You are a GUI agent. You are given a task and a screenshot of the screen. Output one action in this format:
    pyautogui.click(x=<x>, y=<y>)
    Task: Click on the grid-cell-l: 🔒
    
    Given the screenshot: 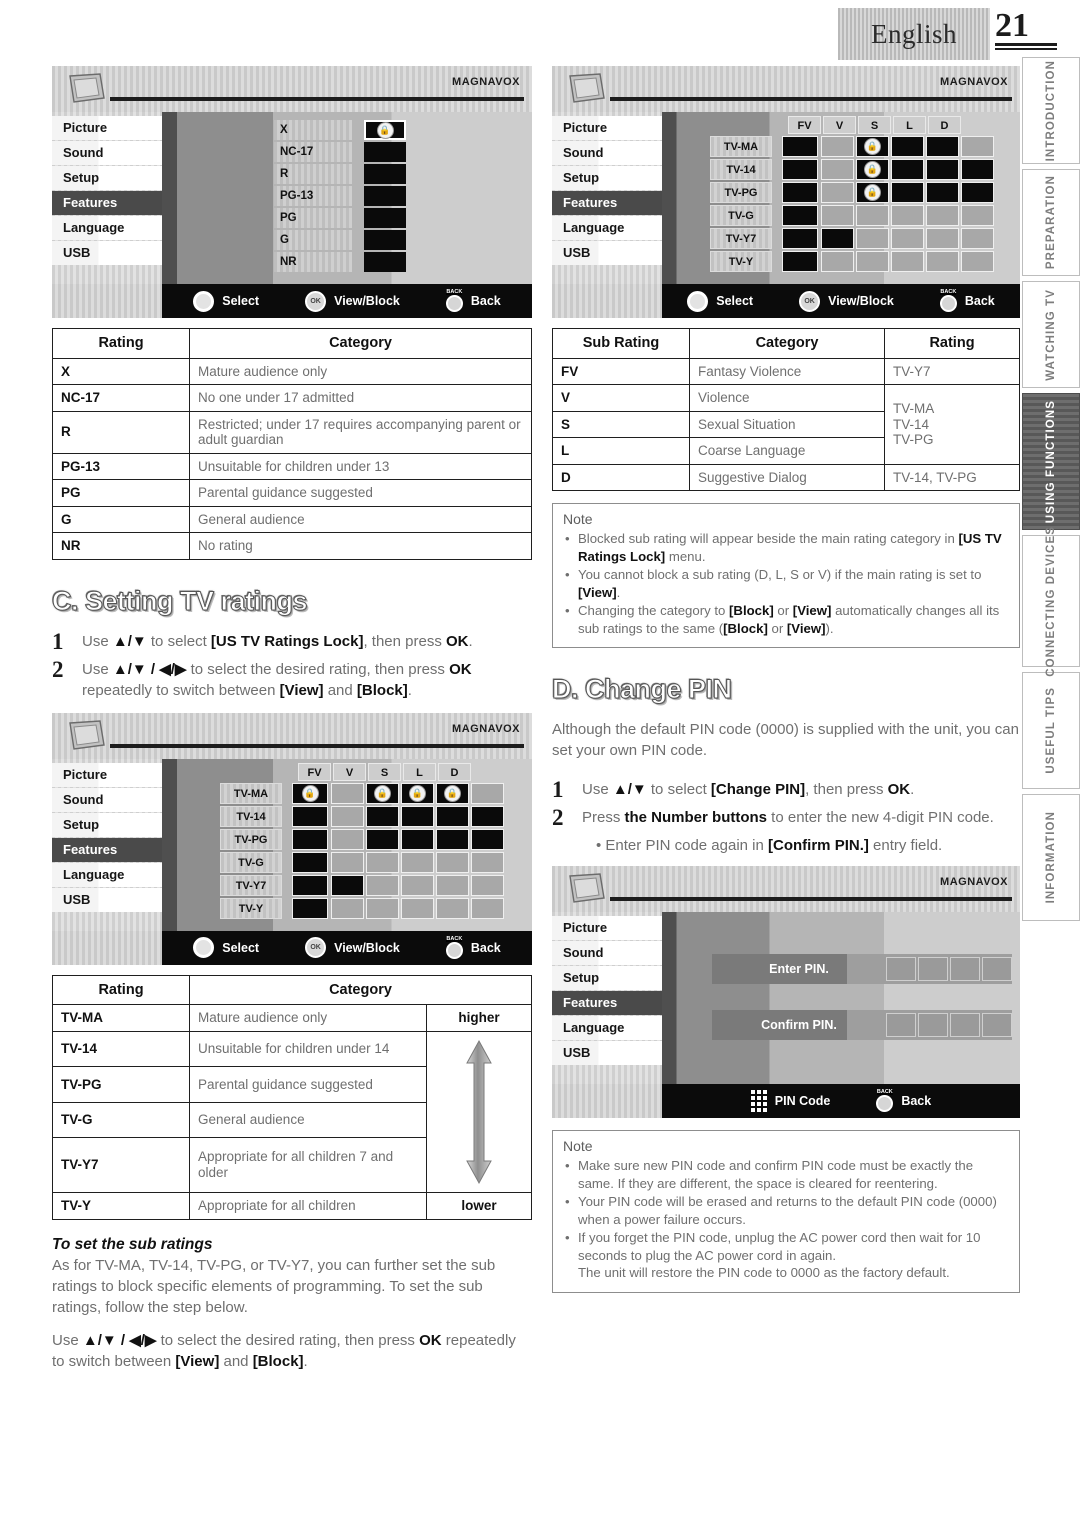 What is the action you would take?
    pyautogui.click(x=452, y=793)
    